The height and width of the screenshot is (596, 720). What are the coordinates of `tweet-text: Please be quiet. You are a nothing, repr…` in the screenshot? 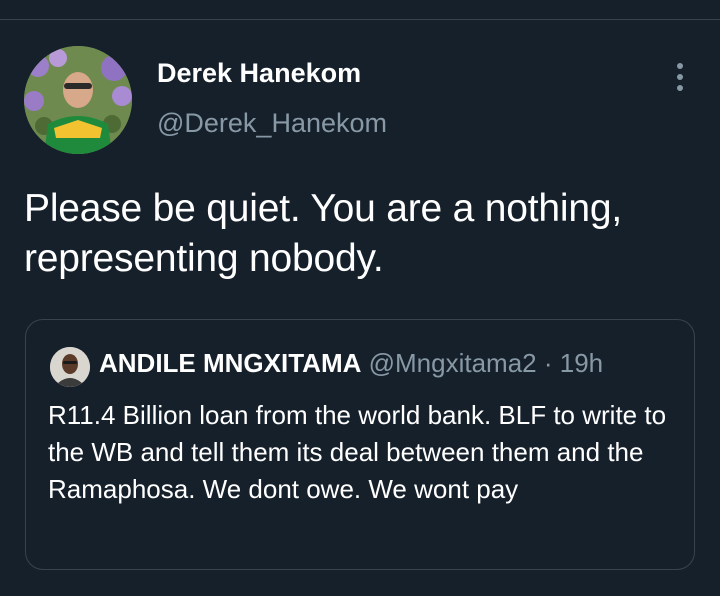 It's located at (323, 233).